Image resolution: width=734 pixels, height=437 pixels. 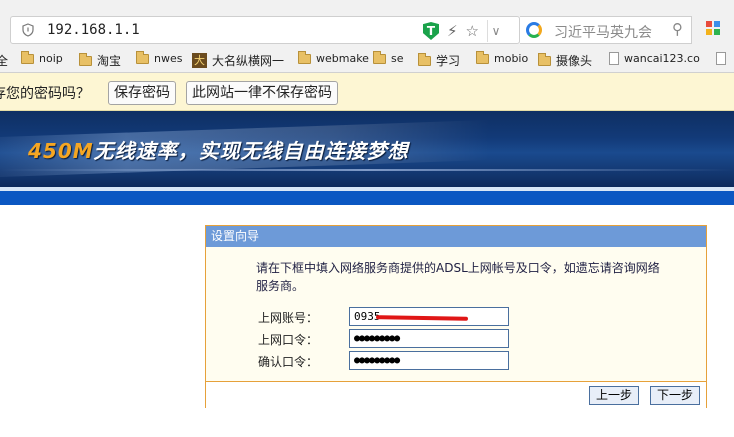 I want to click on browser-toolbar: 192.168.1.1 T ⚡ ☆ ∨ 习近平马英九会 ⚲, so click(x=367, y=24).